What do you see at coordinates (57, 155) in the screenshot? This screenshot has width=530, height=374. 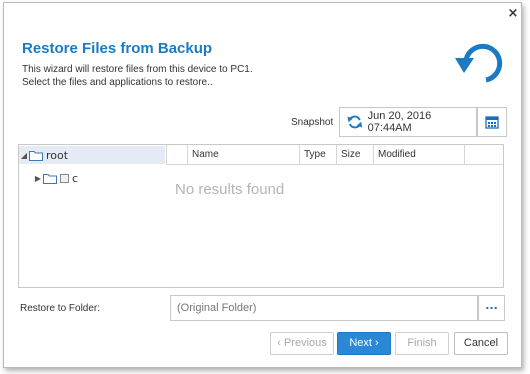 I see `tree-item-label: root` at bounding box center [57, 155].